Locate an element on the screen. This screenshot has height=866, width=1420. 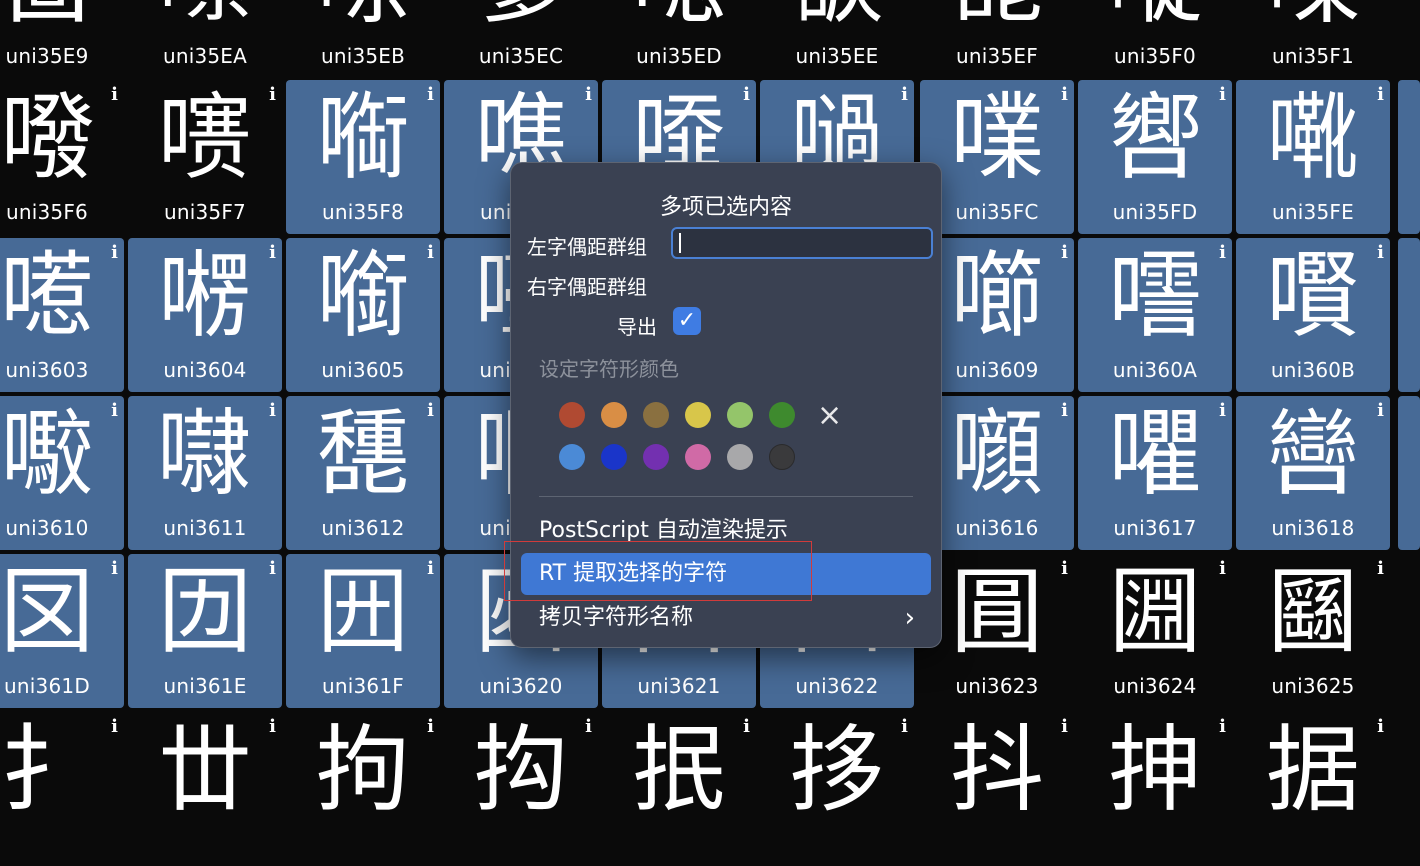
glyph-cell: 㗾 uni35FE i is located at coordinates (1313, 157).